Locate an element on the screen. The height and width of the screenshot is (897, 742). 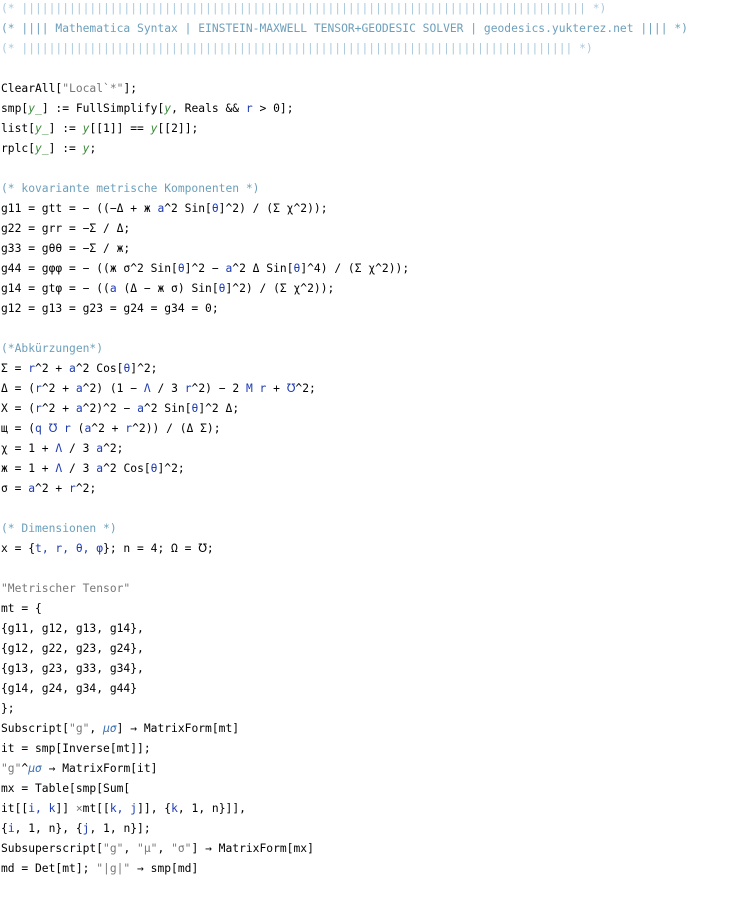
code-token: ] := FullSimplify[ is located at coordinates (103, 108).